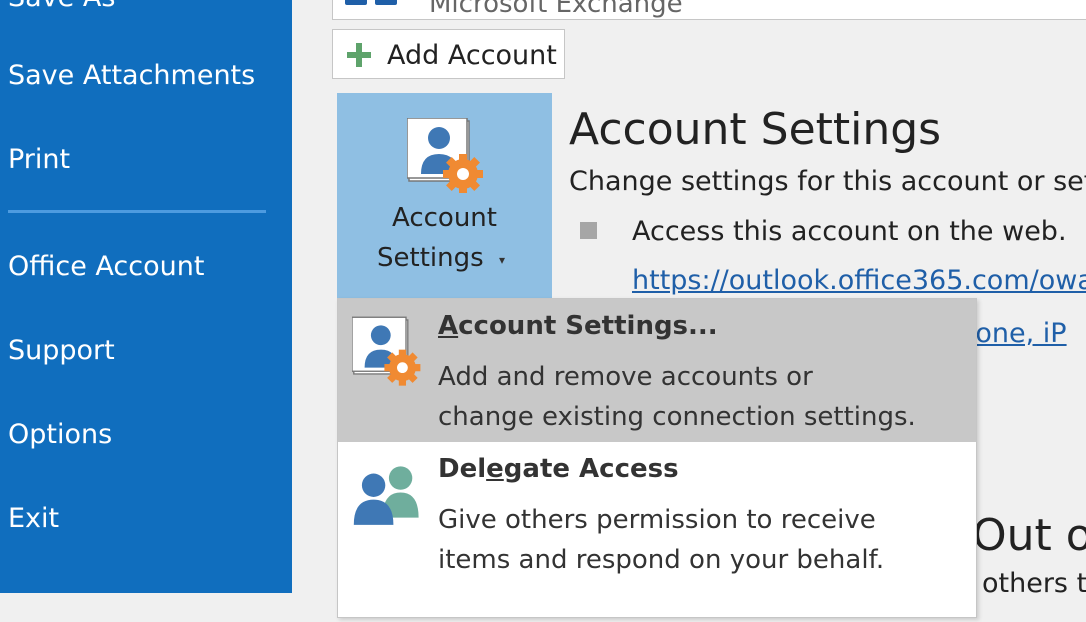 The height and width of the screenshot is (622, 1086). Describe the element at coordinates (61, 350) in the screenshot. I see `nav-support: Support` at that location.